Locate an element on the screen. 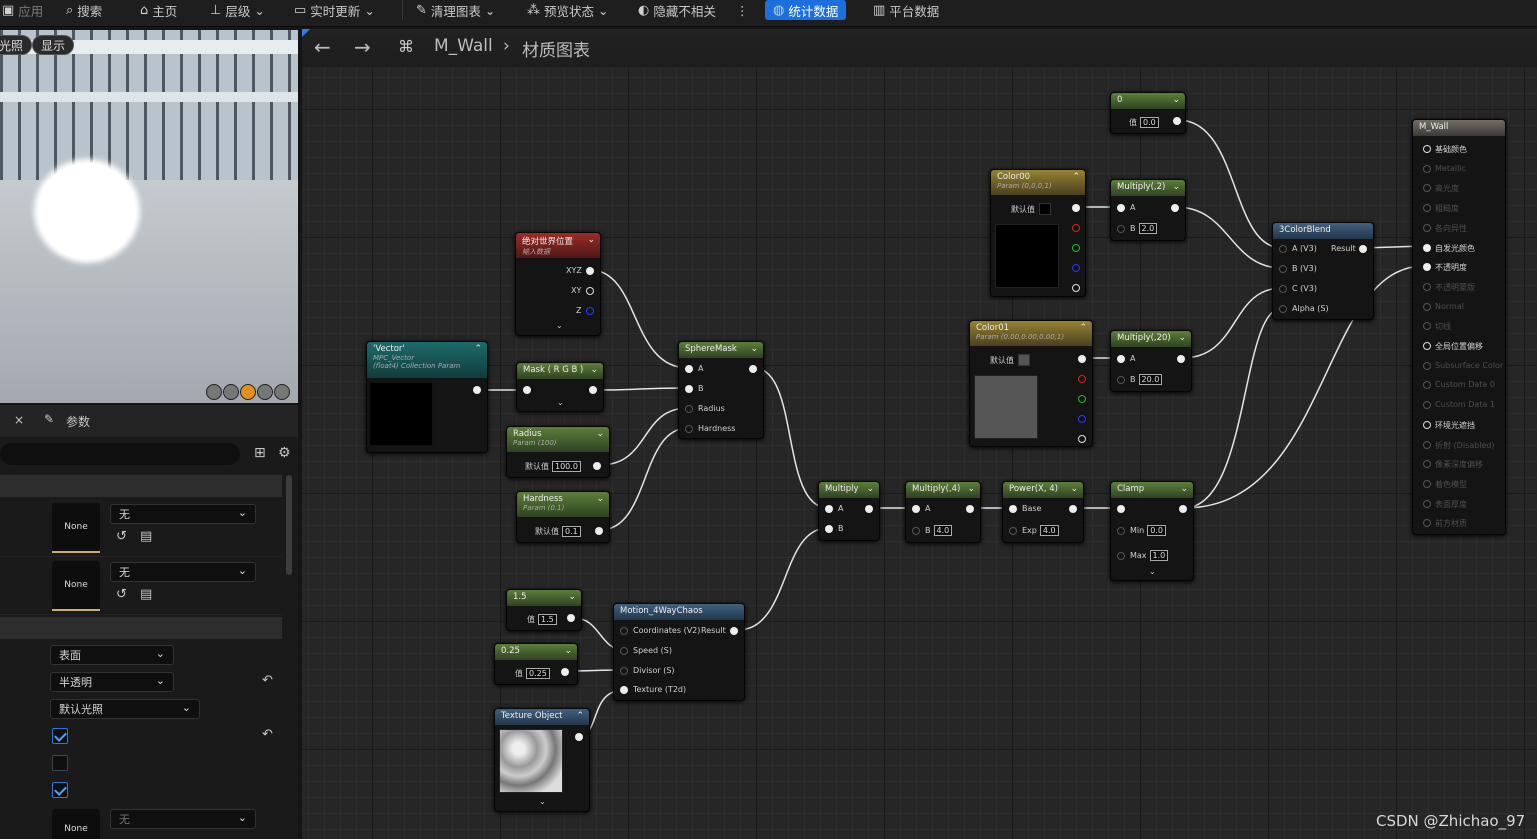 The width and height of the screenshot is (1537, 839). home-button: ⌂ 主页 is located at coordinates (158, 10).